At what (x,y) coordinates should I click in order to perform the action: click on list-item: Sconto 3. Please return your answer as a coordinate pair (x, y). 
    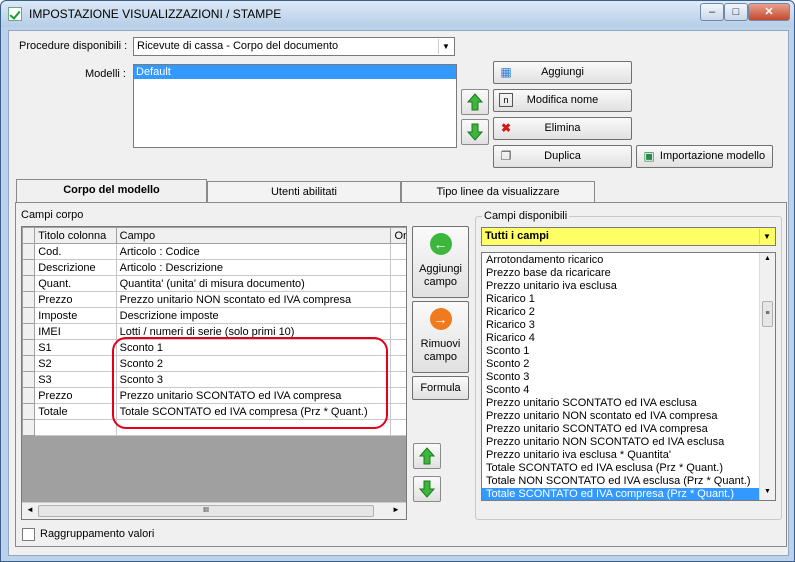
    Looking at the image, I should click on (621, 377).